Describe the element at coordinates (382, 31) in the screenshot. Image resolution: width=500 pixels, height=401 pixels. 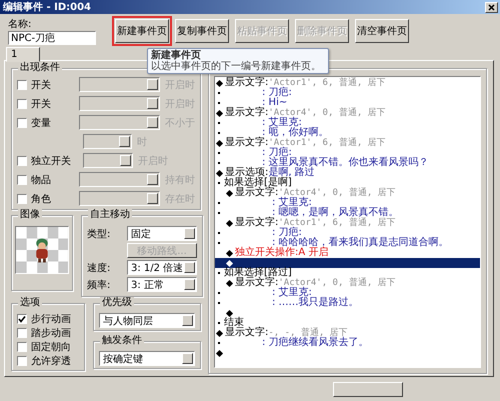
I see `page-button: 清空事件页` at that location.